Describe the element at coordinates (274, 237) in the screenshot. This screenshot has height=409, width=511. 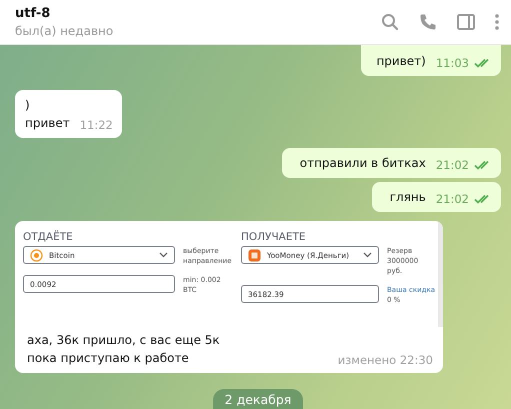
I see `section-label: ПОЛУЧАЕТЕ` at that location.